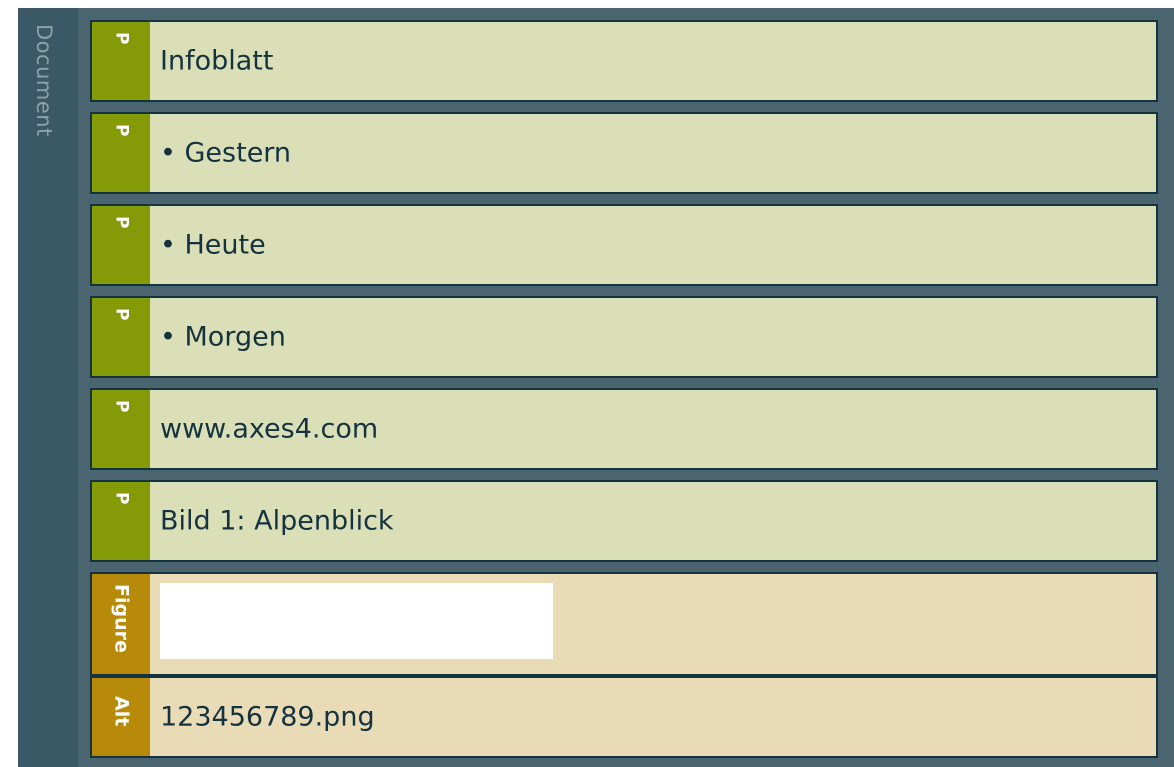 The height and width of the screenshot is (767, 1174). I want to click on figure-row: Figure, so click(624, 624).